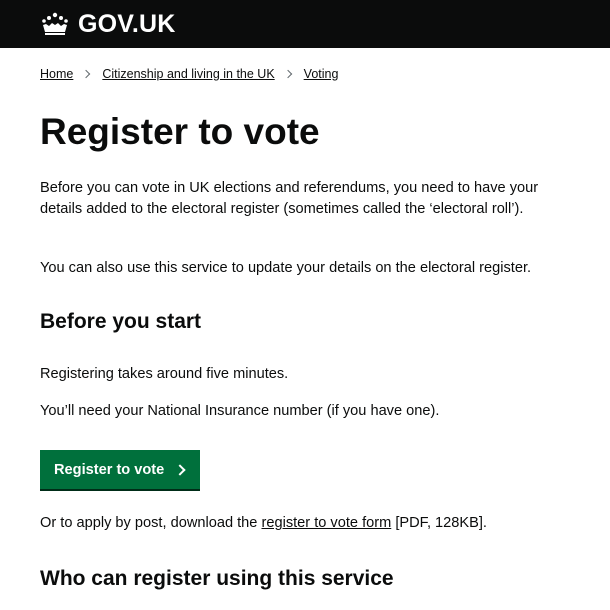 The image size is (610, 610). What do you see at coordinates (326, 523) in the screenshot?
I see `register-form-link: register to vote form` at bounding box center [326, 523].